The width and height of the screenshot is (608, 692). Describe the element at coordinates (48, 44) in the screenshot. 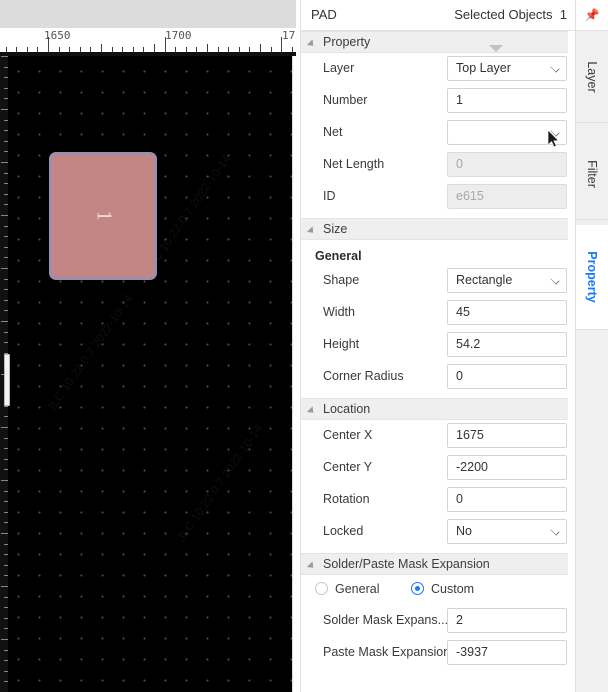

I see `ruler-tick` at that location.